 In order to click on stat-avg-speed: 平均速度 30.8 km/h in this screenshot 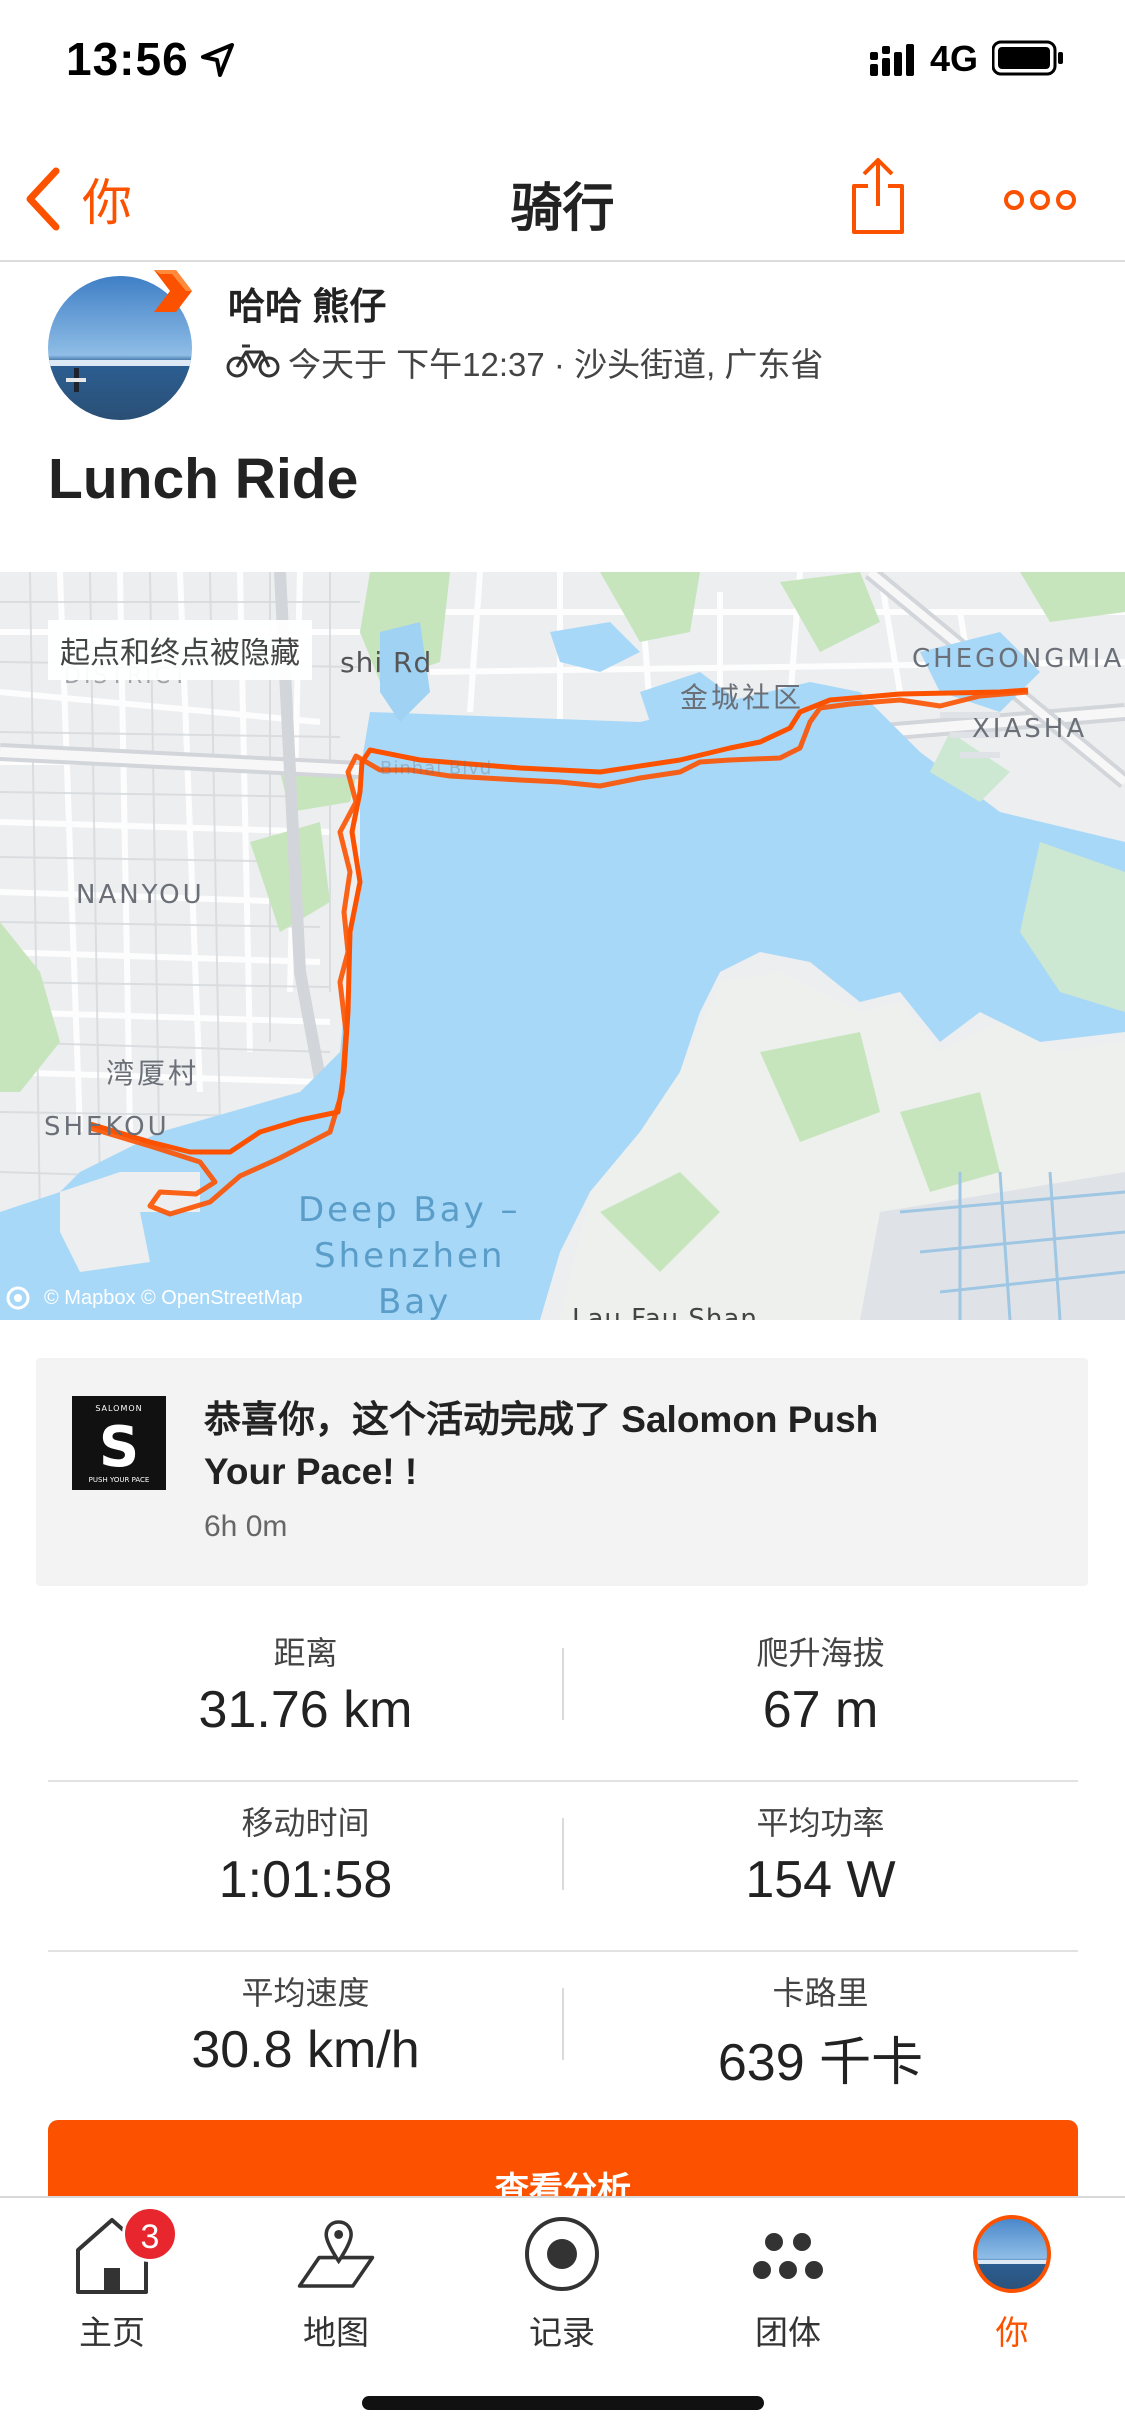, I will do `click(305, 2037)`.